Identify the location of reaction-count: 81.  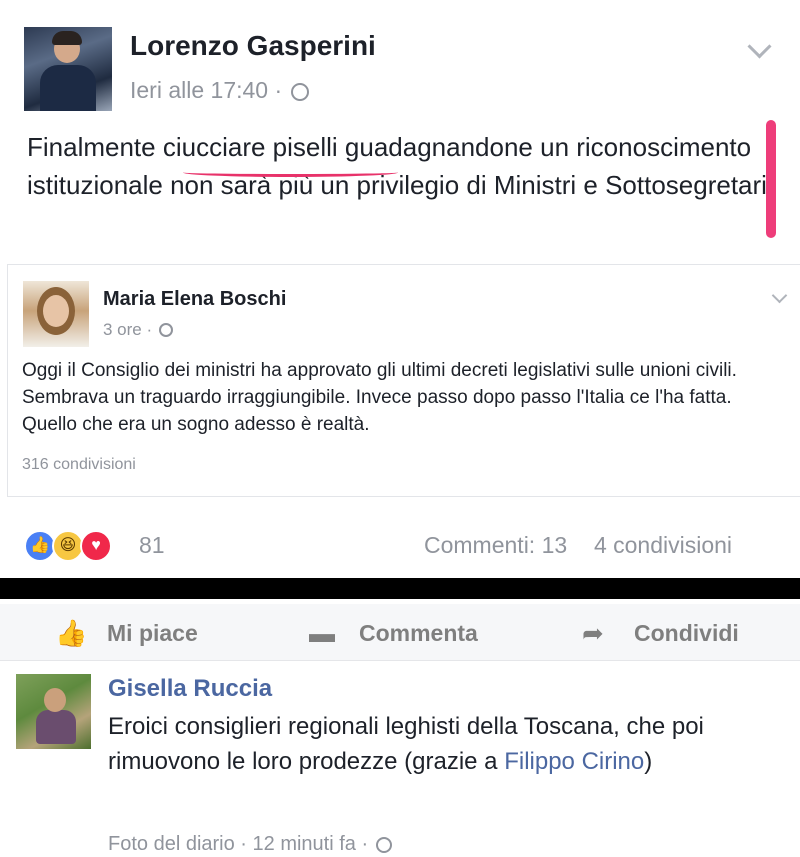
(152, 545).